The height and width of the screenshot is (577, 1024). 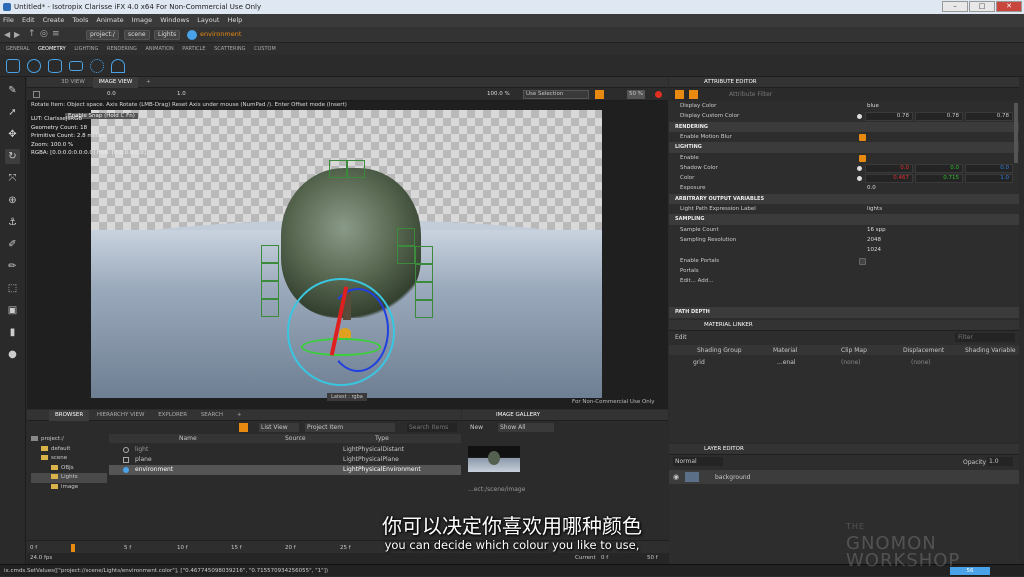 I want to click on scale-icon: ⤧, so click(x=12, y=178).